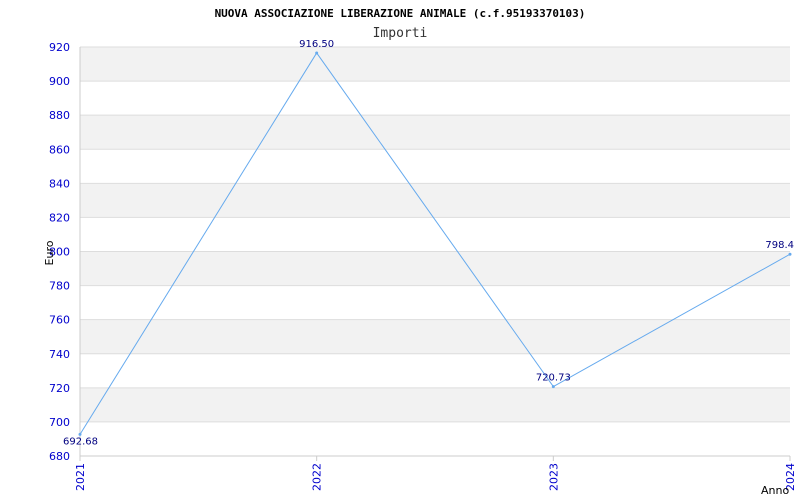 The height and width of the screenshot is (500, 800). I want to click on data-label: 692.68, so click(80, 441).